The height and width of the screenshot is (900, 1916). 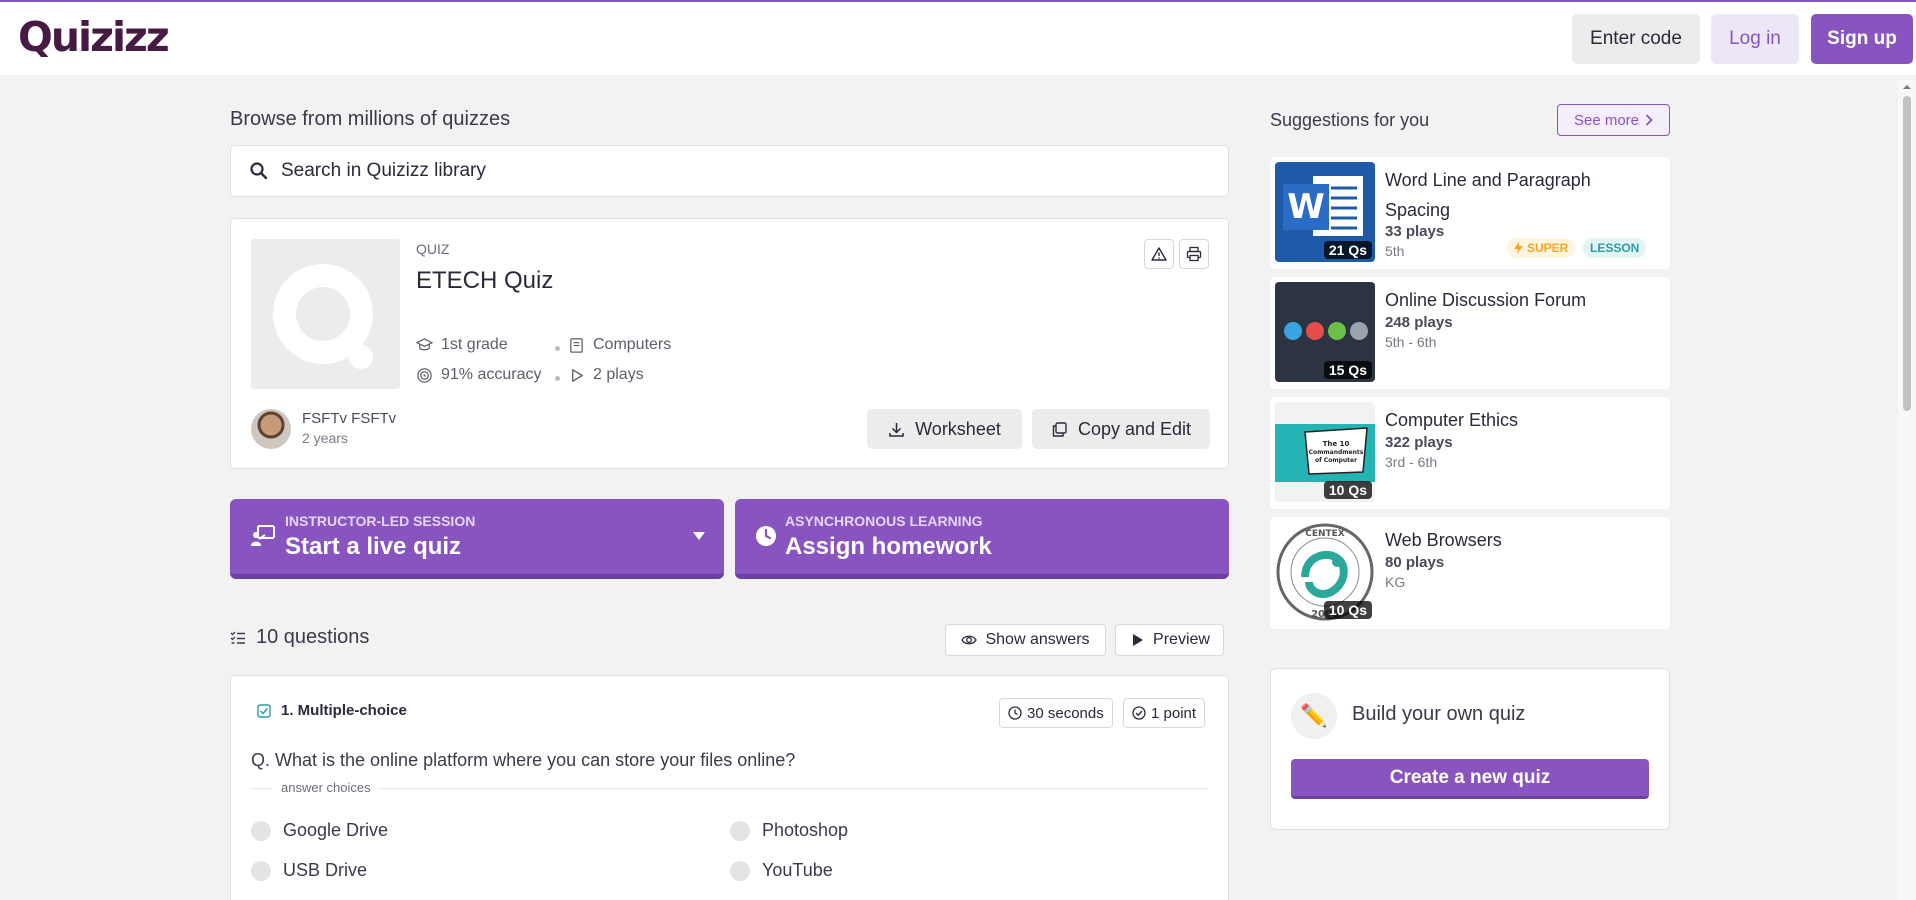 I want to click on suggestions-title: Suggestions for you, so click(x=1350, y=120).